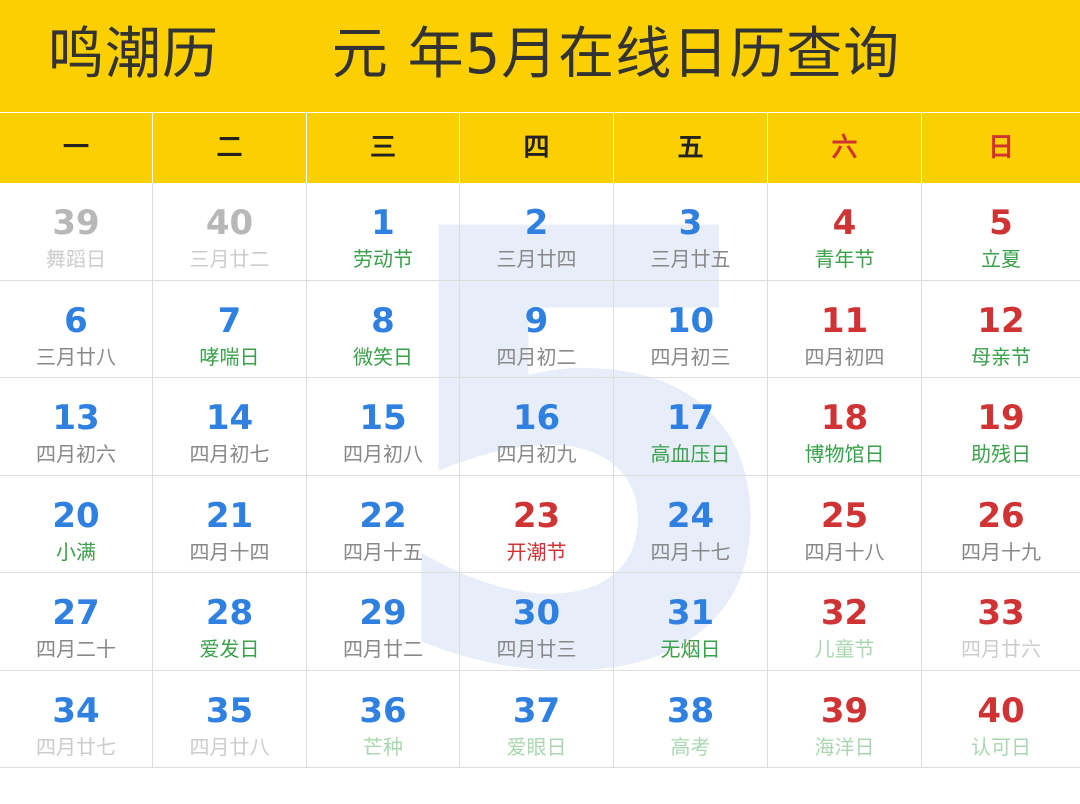  I want to click on day-label: 开潮节, so click(536, 551).